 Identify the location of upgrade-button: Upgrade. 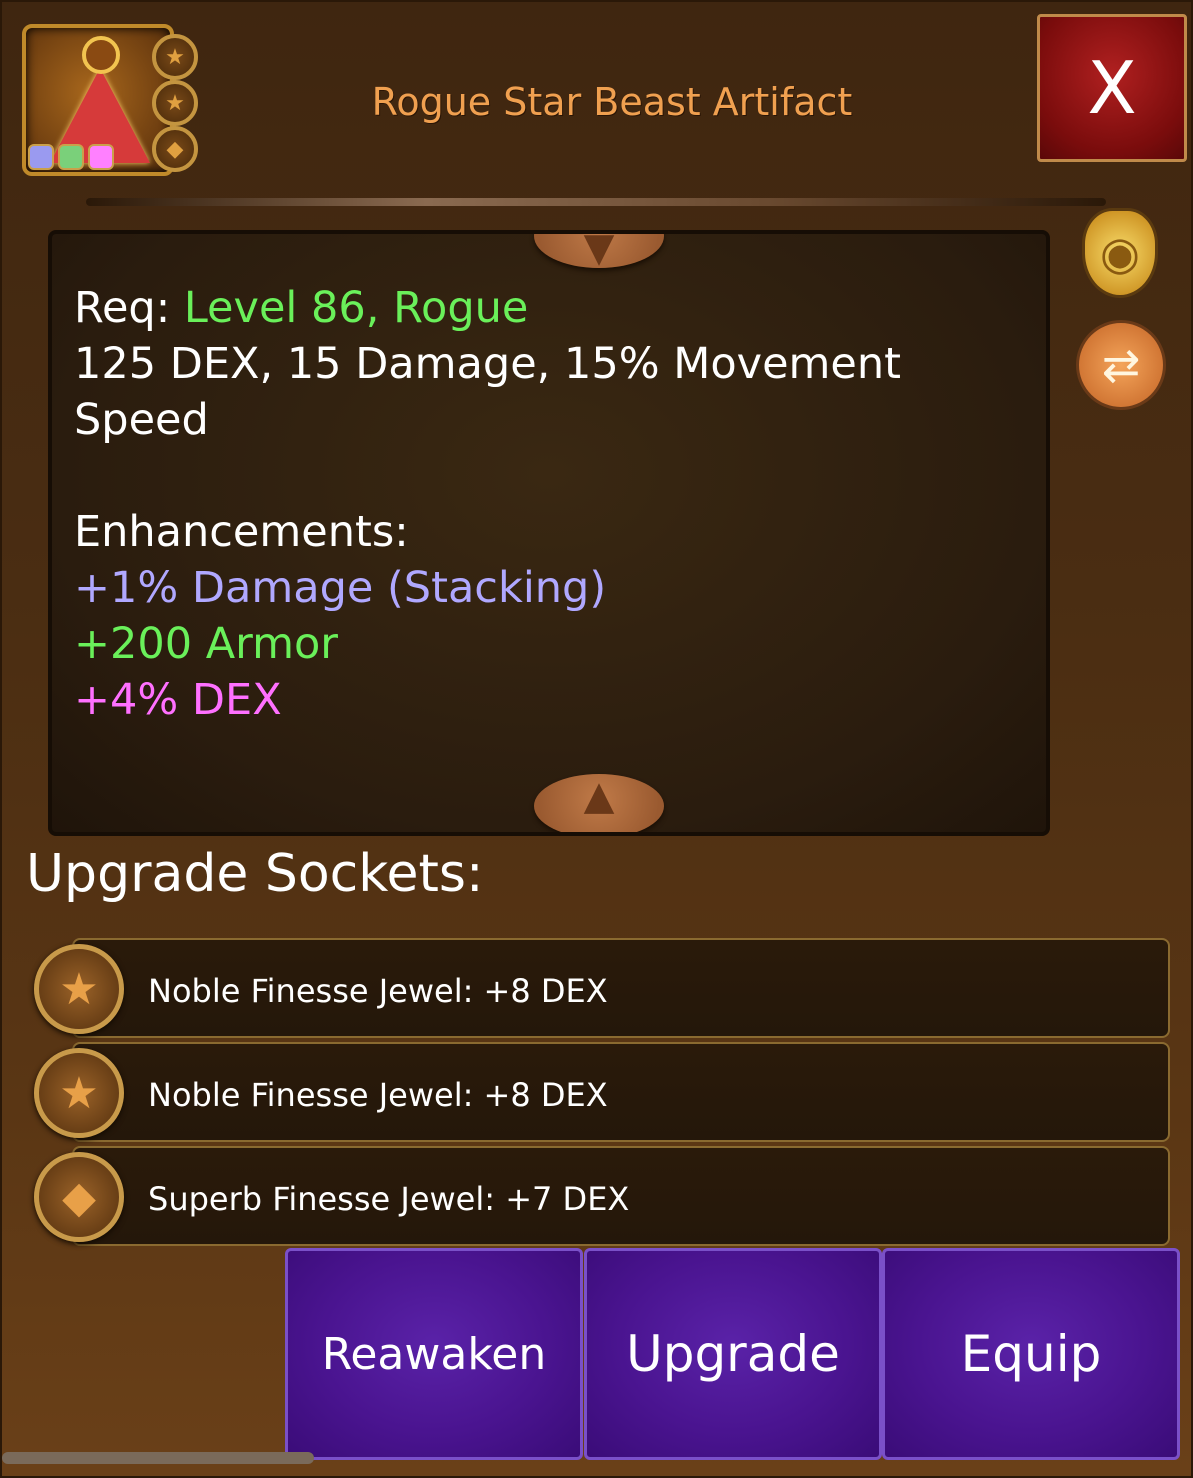
(733, 1354).